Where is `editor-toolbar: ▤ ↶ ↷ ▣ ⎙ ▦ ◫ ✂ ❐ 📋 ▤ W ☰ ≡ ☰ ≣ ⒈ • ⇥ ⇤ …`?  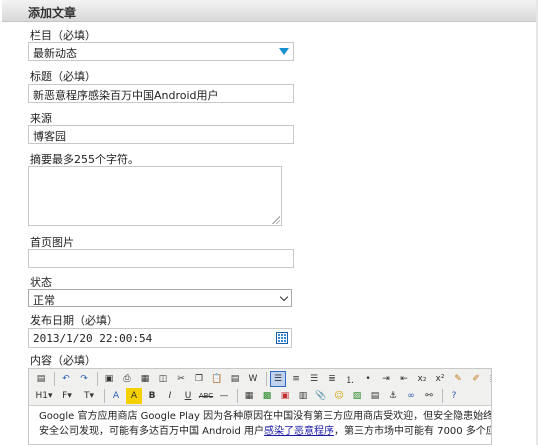
editor-toolbar: ▤ ↶ ↷ ▣ ⎙ ▦ ◫ ✂ ❐ 📋 ▤ W ☰ ≡ ☰ ≣ ⒈ • ⇥ ⇤ … is located at coordinates (260, 387).